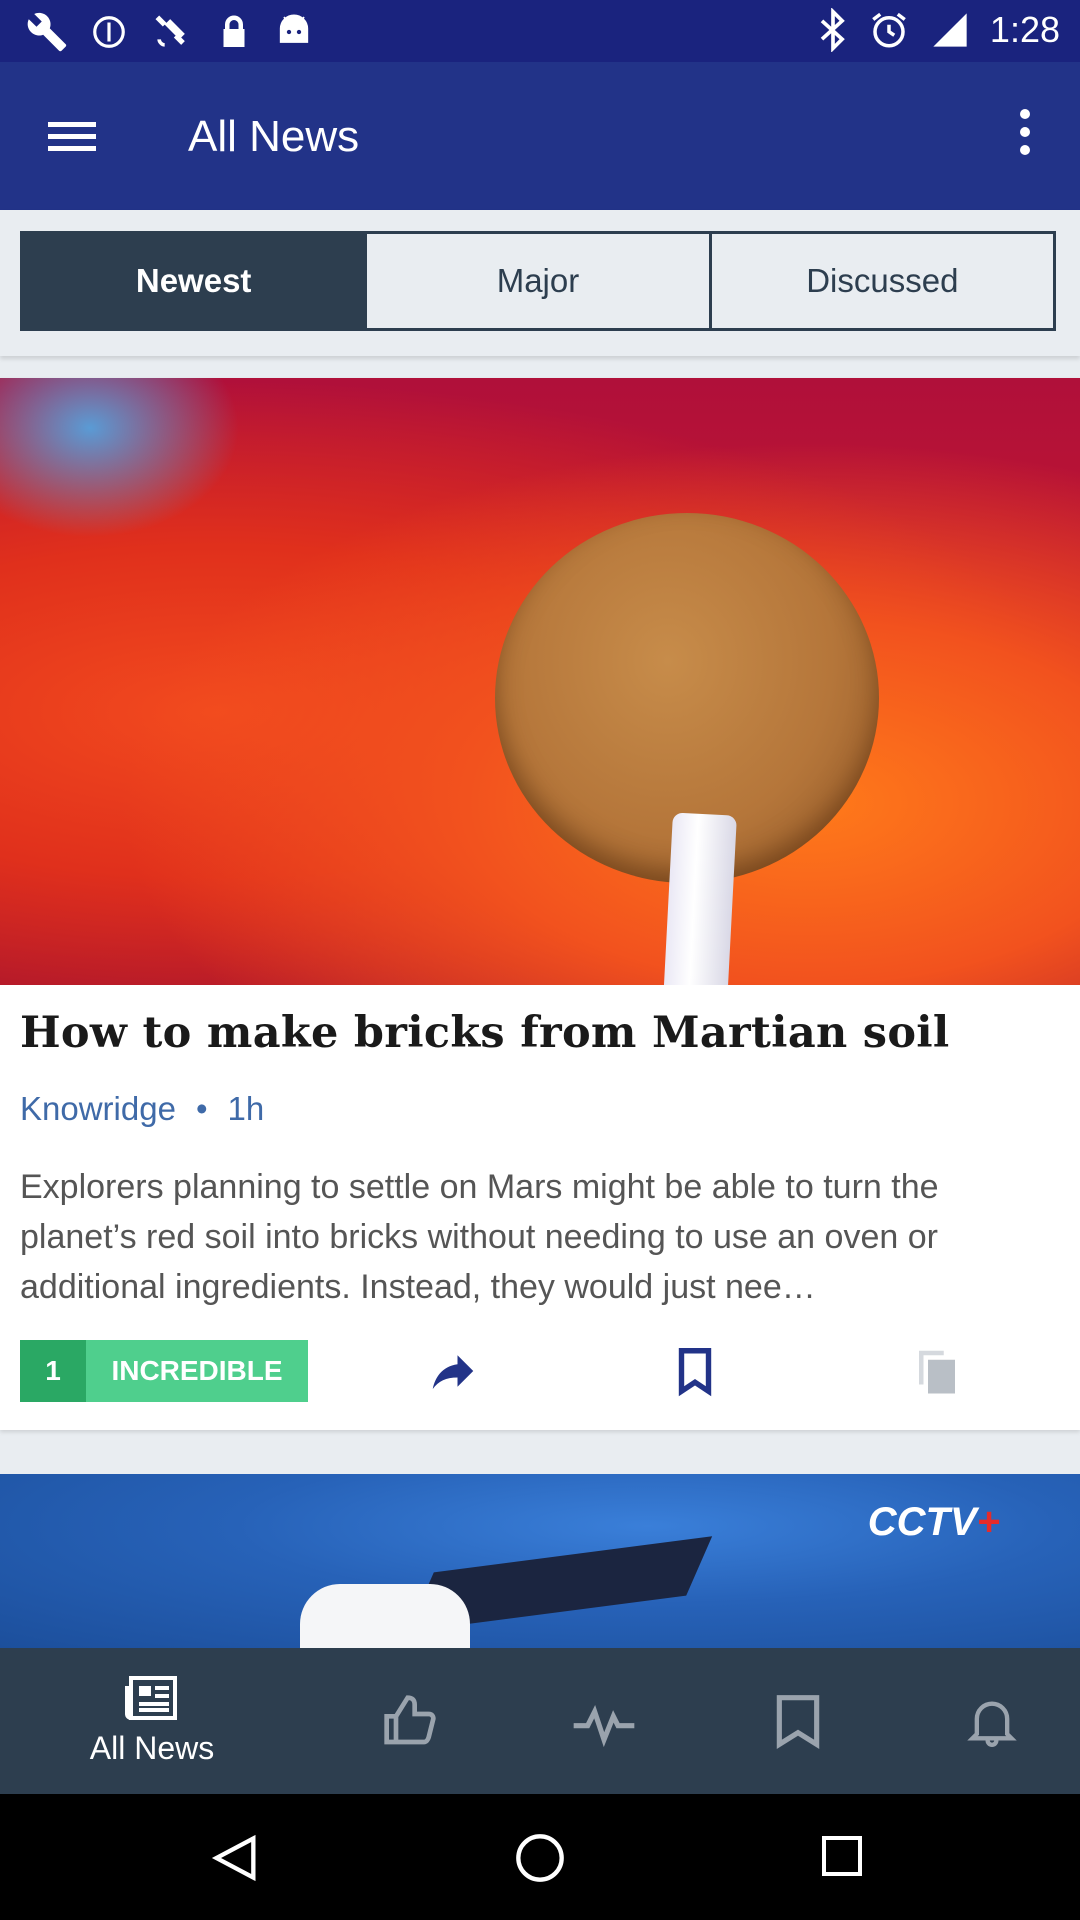 This screenshot has height=1920, width=1080. I want to click on share-arrow-icon, so click(453, 1372).